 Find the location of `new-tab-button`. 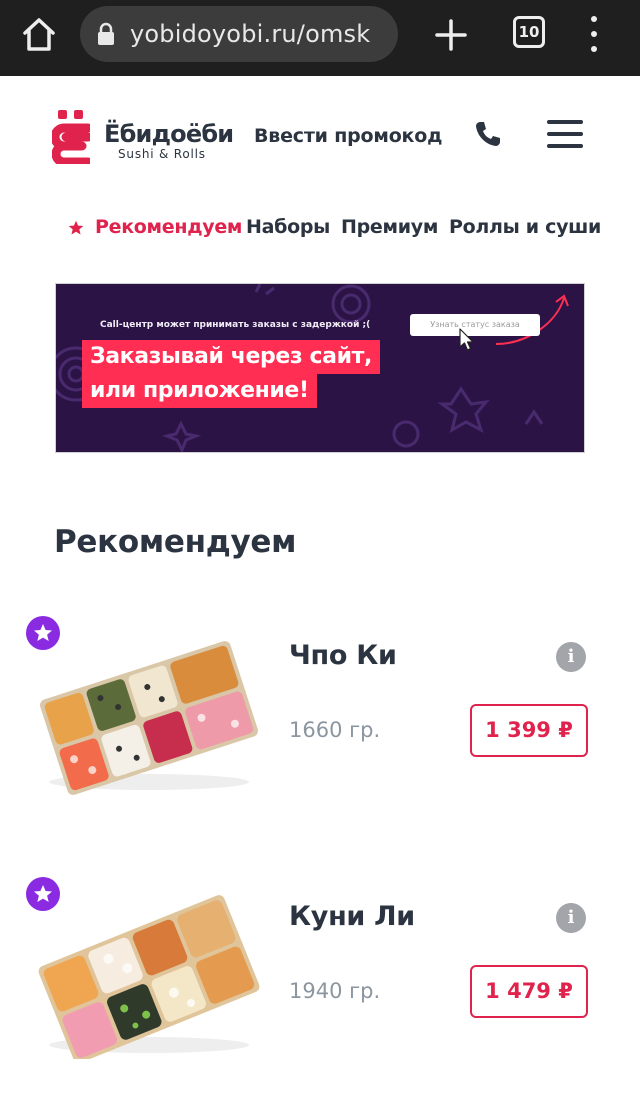

new-tab-button is located at coordinates (451, 35).